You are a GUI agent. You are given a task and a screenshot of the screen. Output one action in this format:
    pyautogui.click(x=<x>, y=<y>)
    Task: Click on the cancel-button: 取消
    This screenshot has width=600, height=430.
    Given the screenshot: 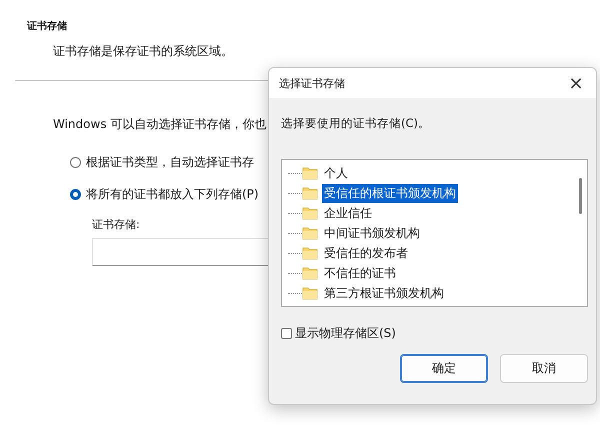 What is the action you would take?
    pyautogui.click(x=544, y=368)
    